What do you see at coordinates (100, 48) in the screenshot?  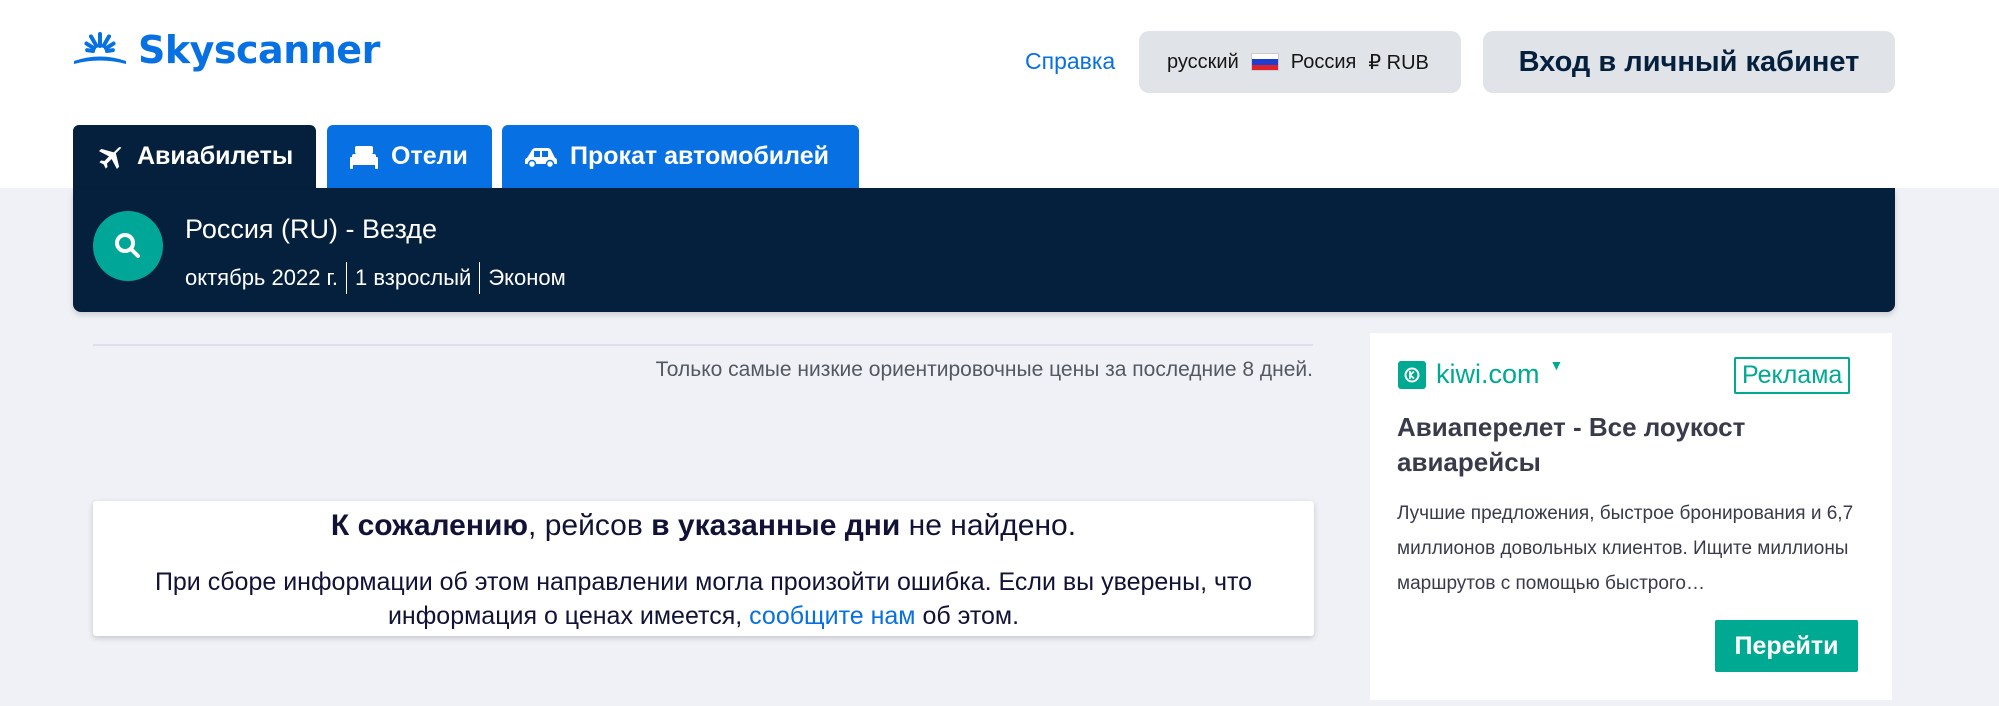 I see `sunrise-logo-icon` at bounding box center [100, 48].